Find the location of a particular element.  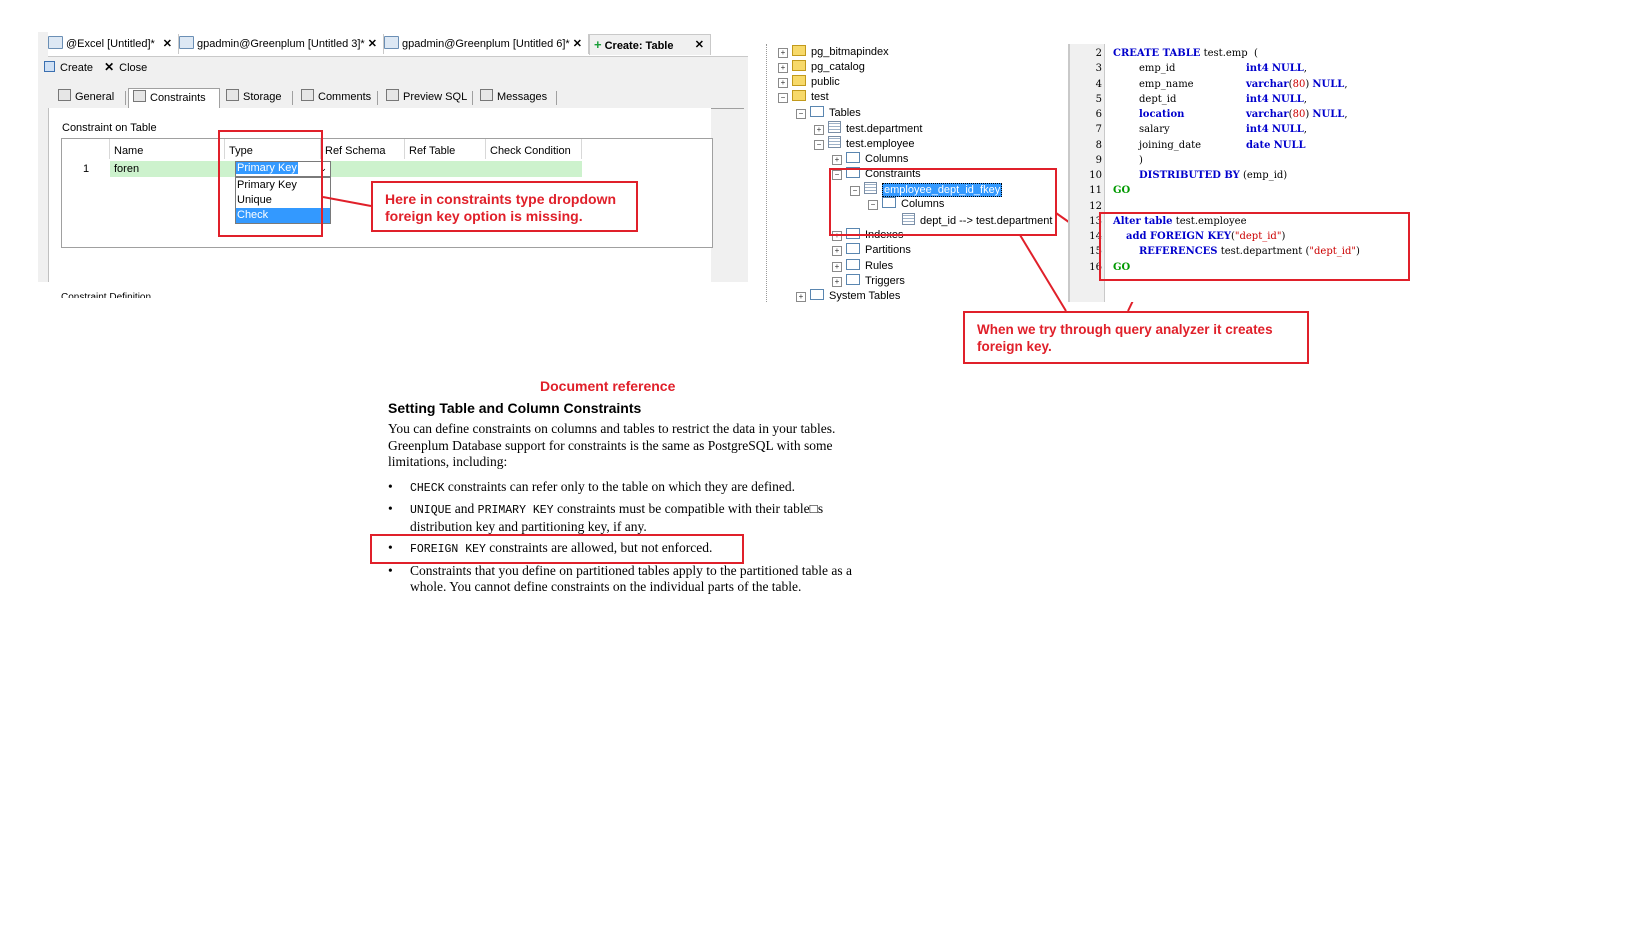

line-number: 4 is located at coordinates (1098, 84).